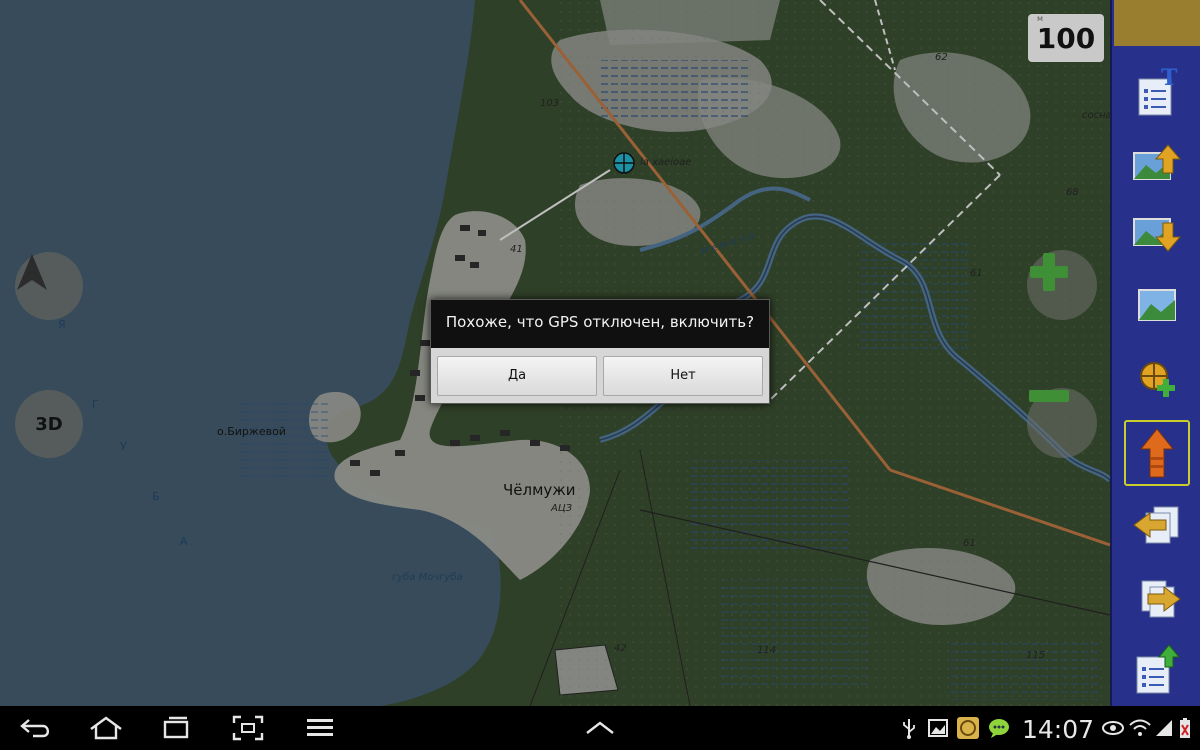 This screenshot has height=750, width=1200. I want to click on list-upload-icon, so click(1158, 669).